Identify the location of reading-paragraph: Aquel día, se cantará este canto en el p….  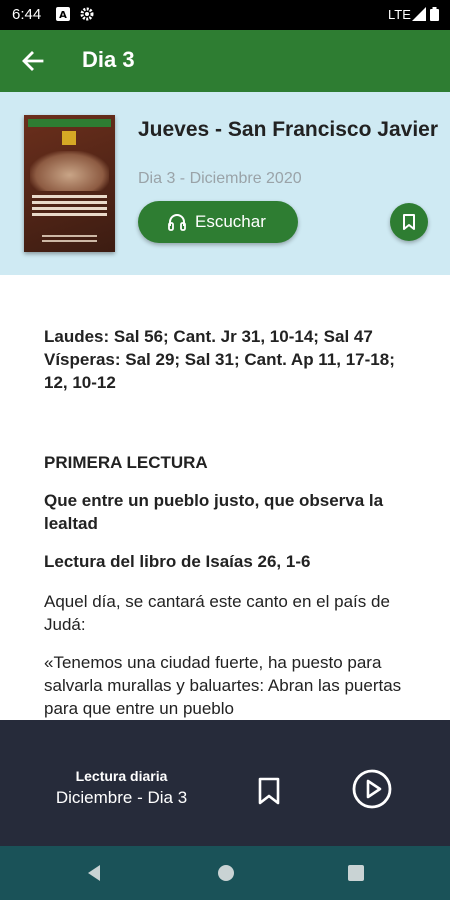
(217, 613).